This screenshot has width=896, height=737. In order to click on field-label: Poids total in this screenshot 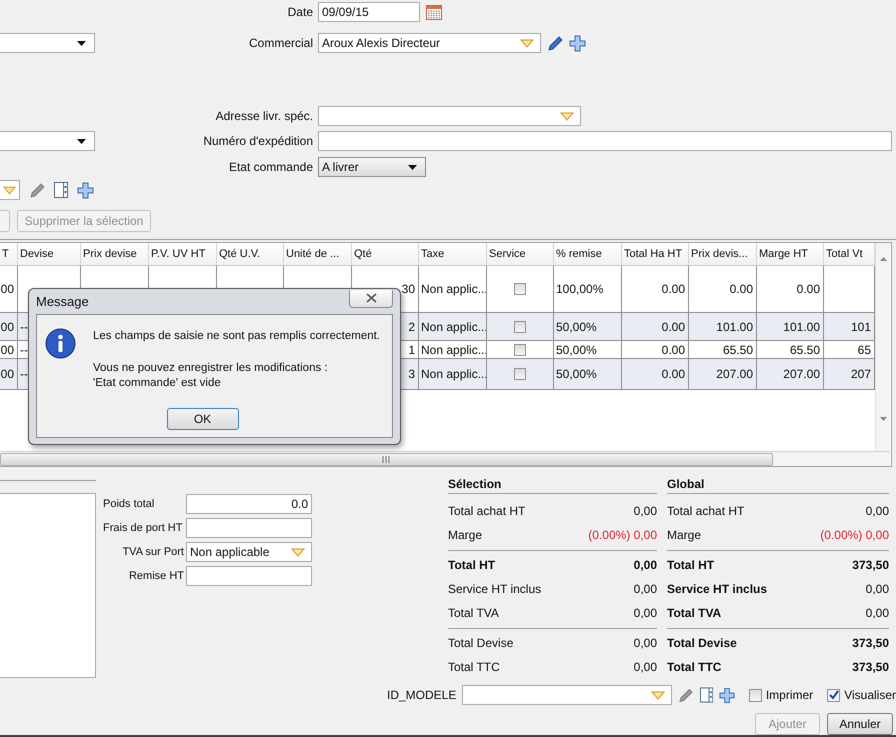, I will do `click(129, 504)`.